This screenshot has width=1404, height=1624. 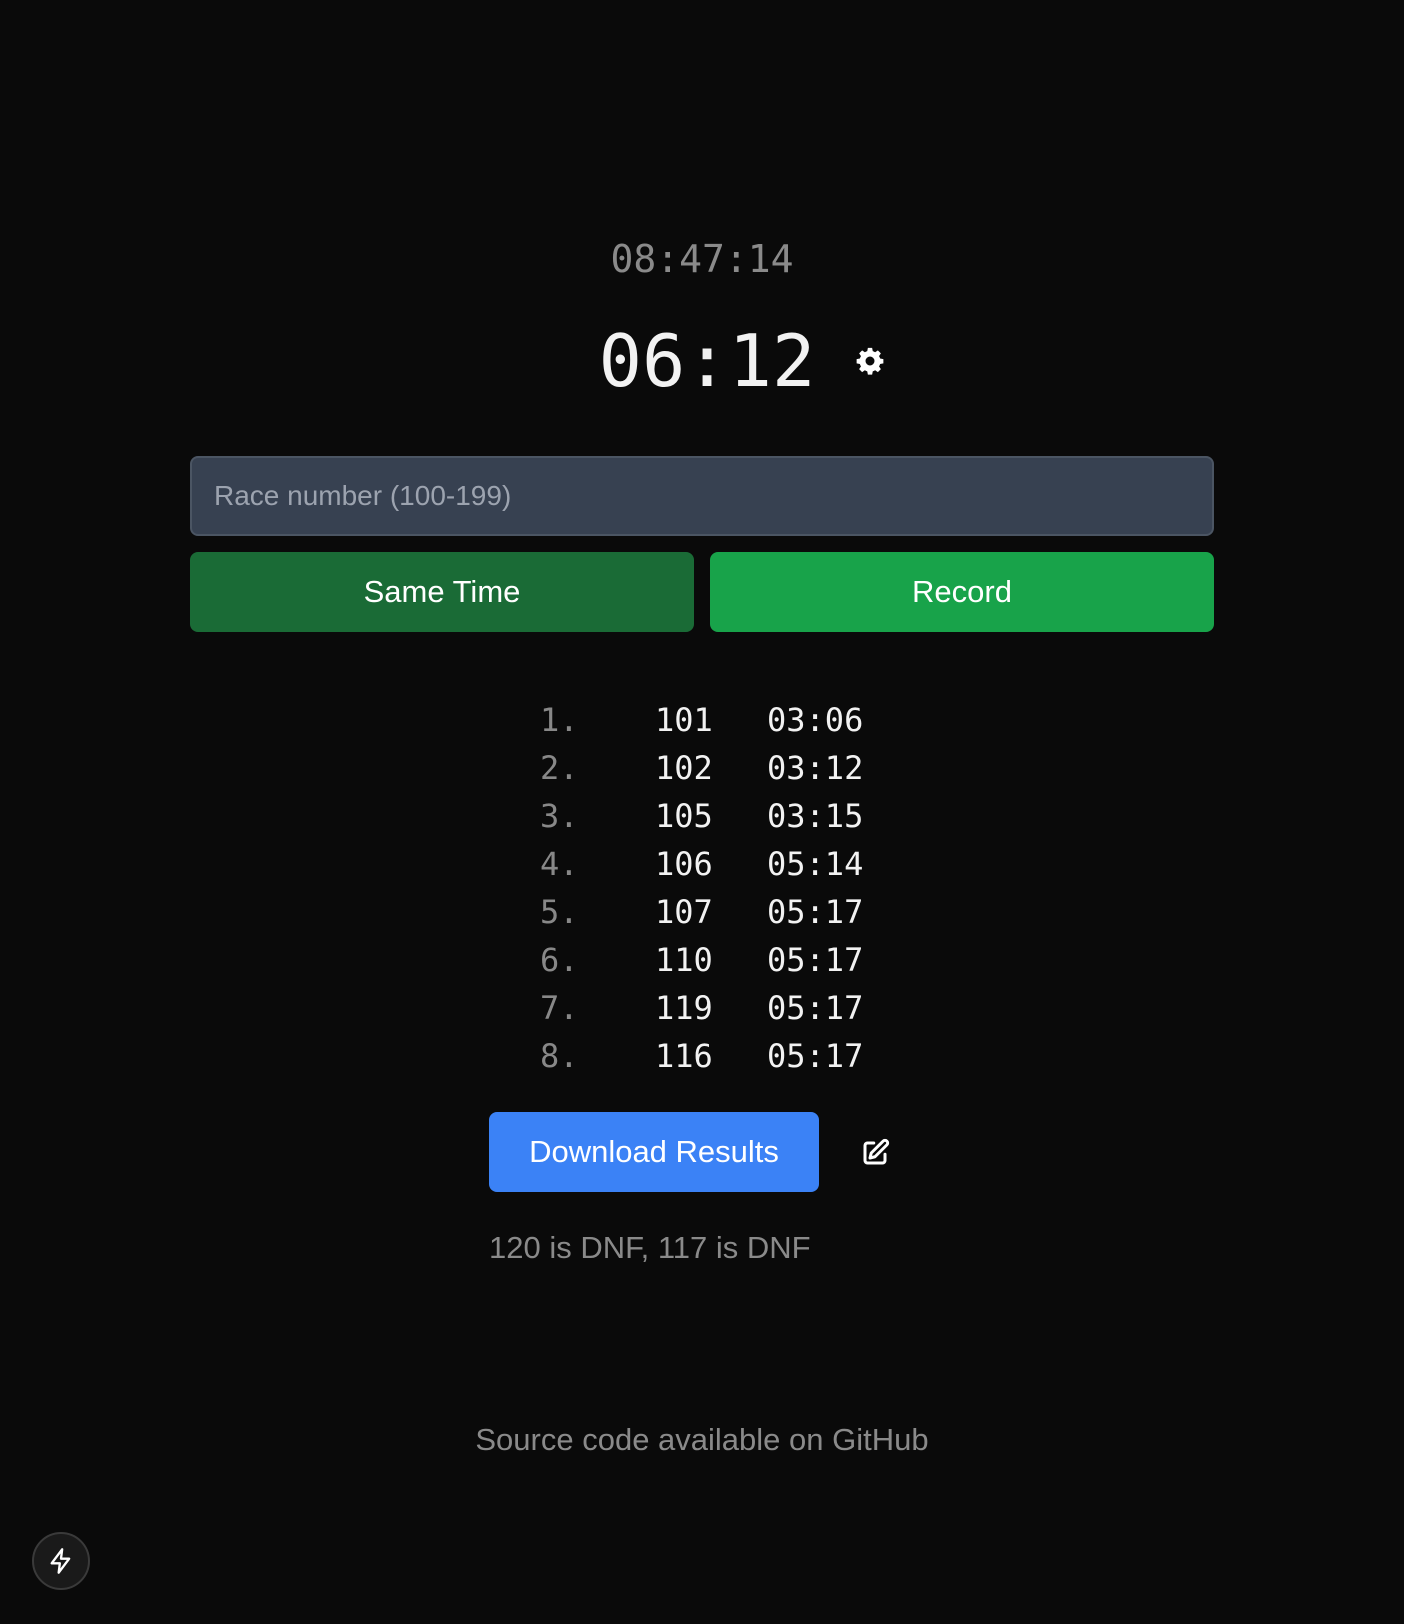 I want to click on gear-icon, so click(x=870, y=361).